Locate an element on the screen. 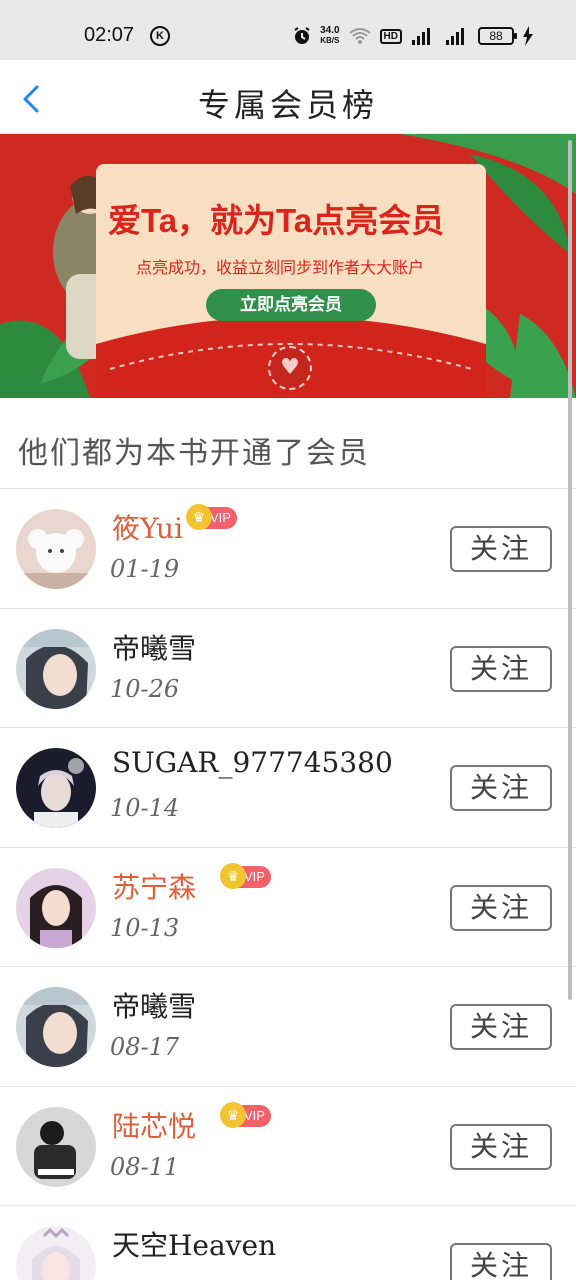 Image resolution: width=576 pixels, height=1280 pixels. network-speed: 34.0 KB/S is located at coordinates (329, 36).